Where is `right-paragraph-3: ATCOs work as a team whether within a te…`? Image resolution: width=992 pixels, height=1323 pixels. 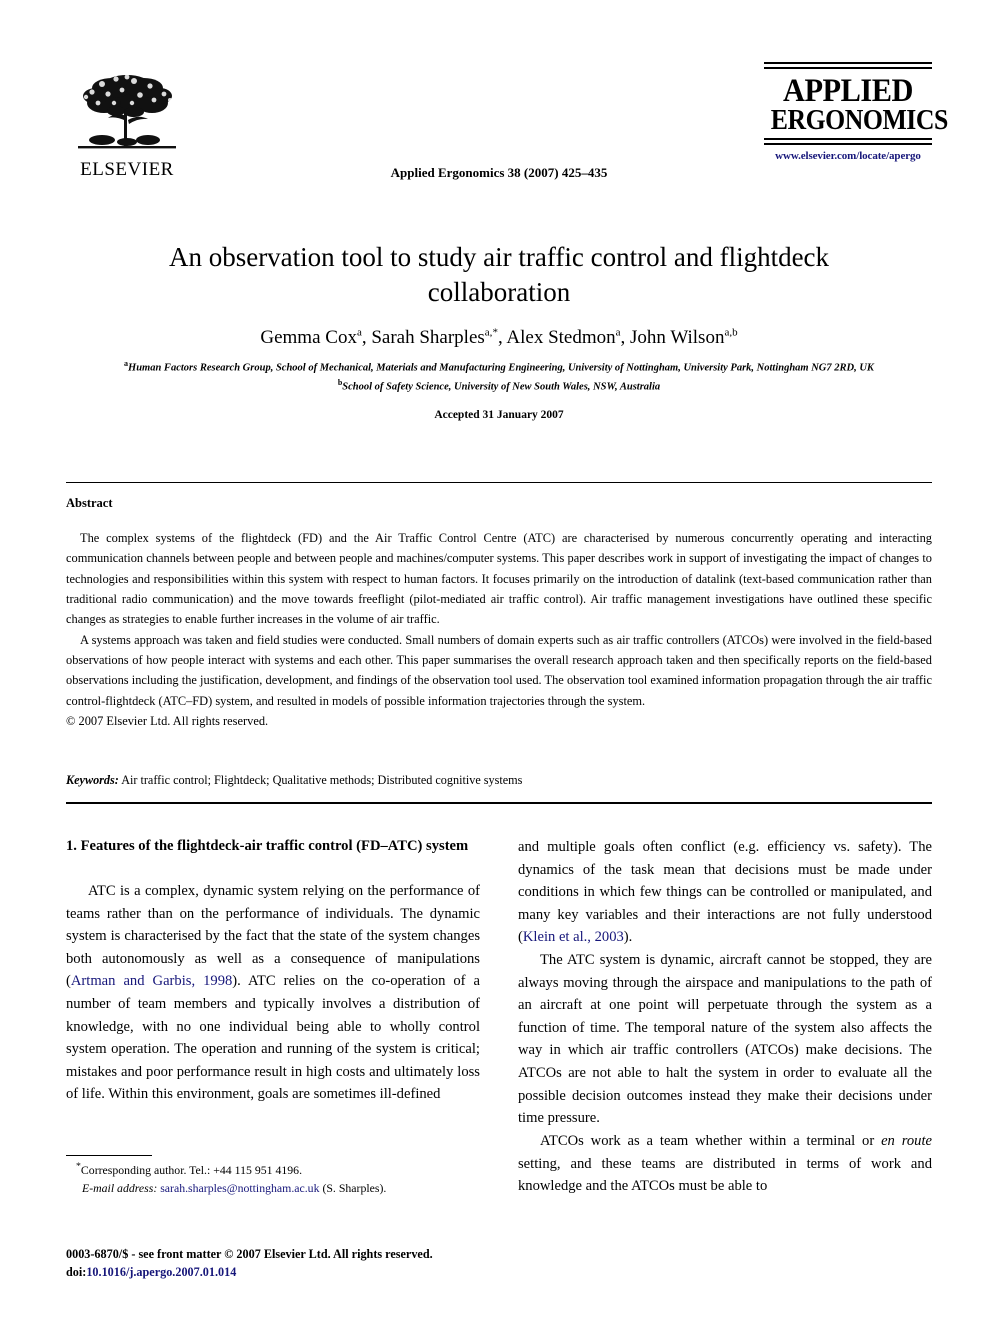
right-paragraph-3: ATCOs work as a team whether within a te… is located at coordinates (725, 1164).